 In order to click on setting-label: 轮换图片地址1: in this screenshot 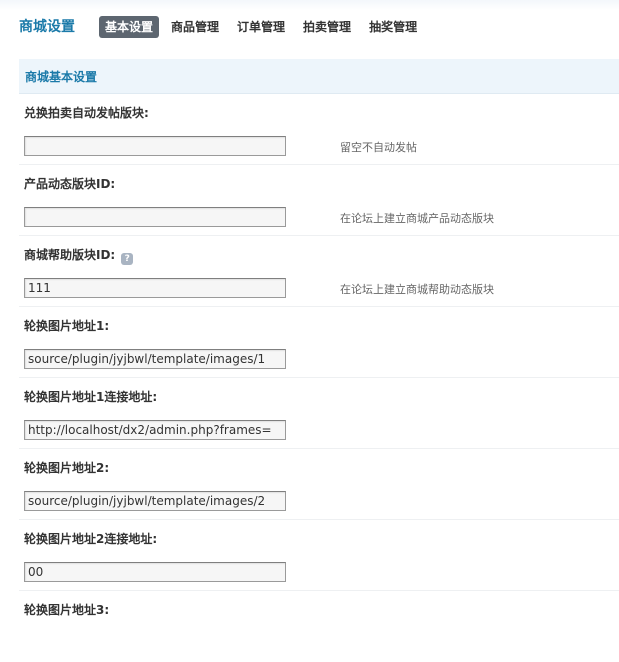, I will do `click(67, 326)`.